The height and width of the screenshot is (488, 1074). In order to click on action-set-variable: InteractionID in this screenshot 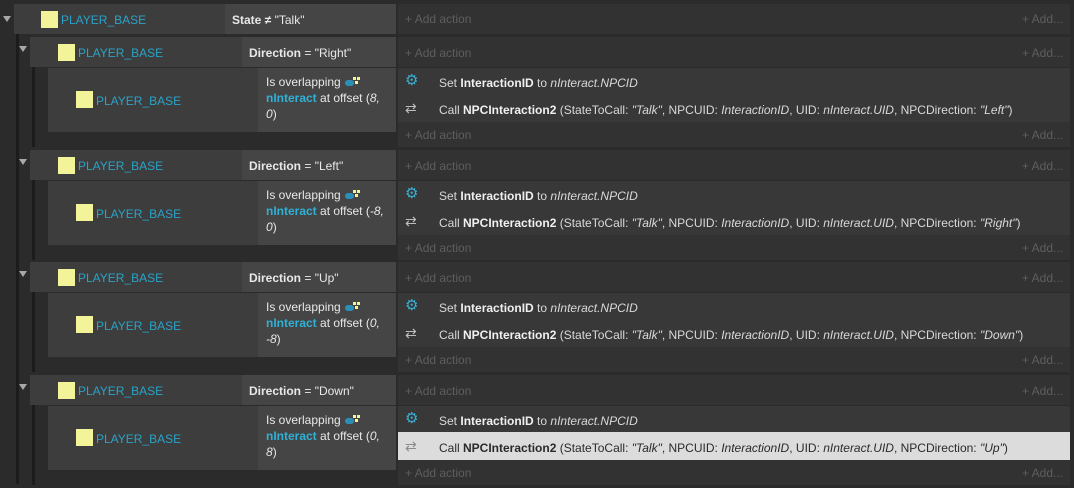, I will do `click(497, 421)`.